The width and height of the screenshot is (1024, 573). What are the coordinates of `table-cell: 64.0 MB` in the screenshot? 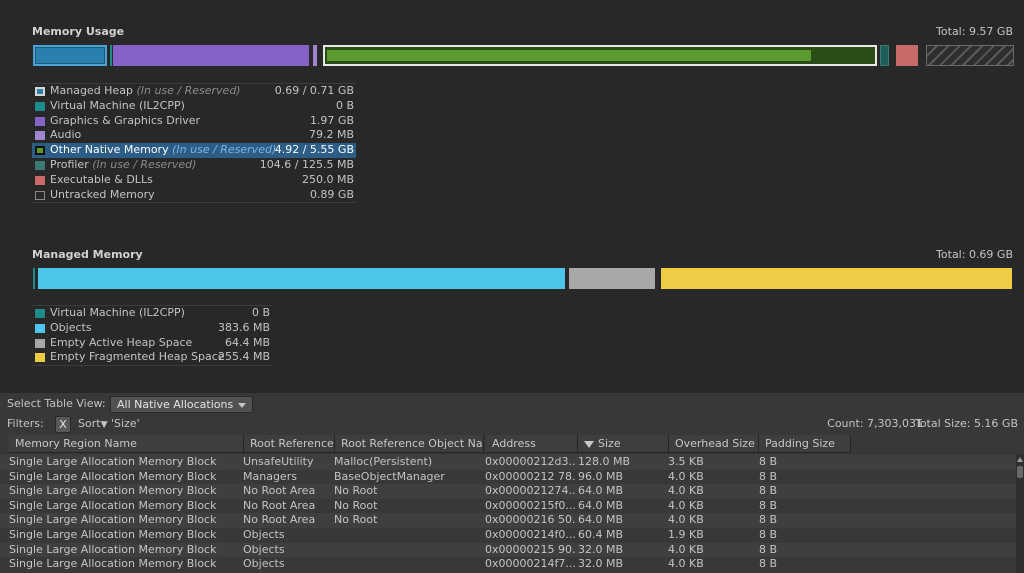 It's located at (601, 520).